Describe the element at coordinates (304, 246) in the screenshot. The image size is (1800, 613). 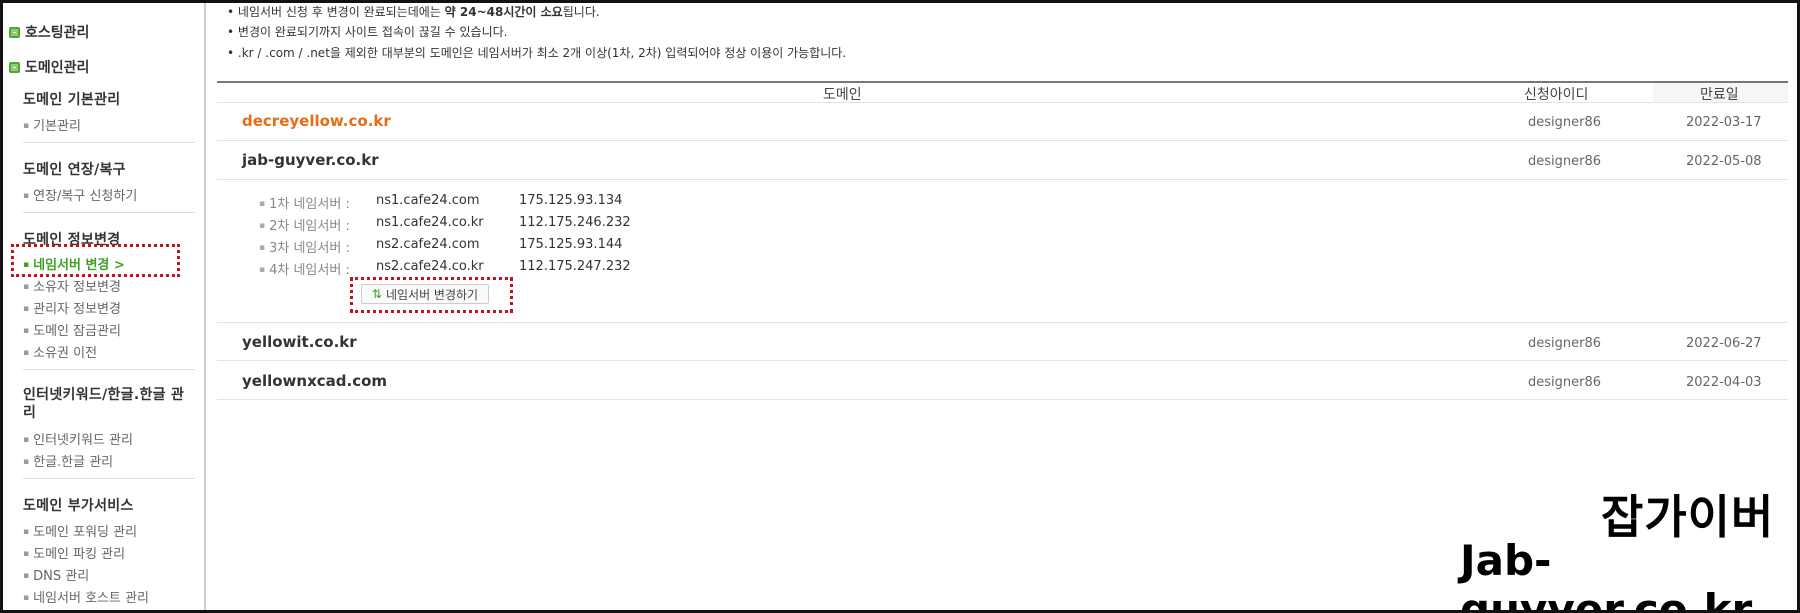
I see `ns-label: 3차 네임서버 :` at that location.